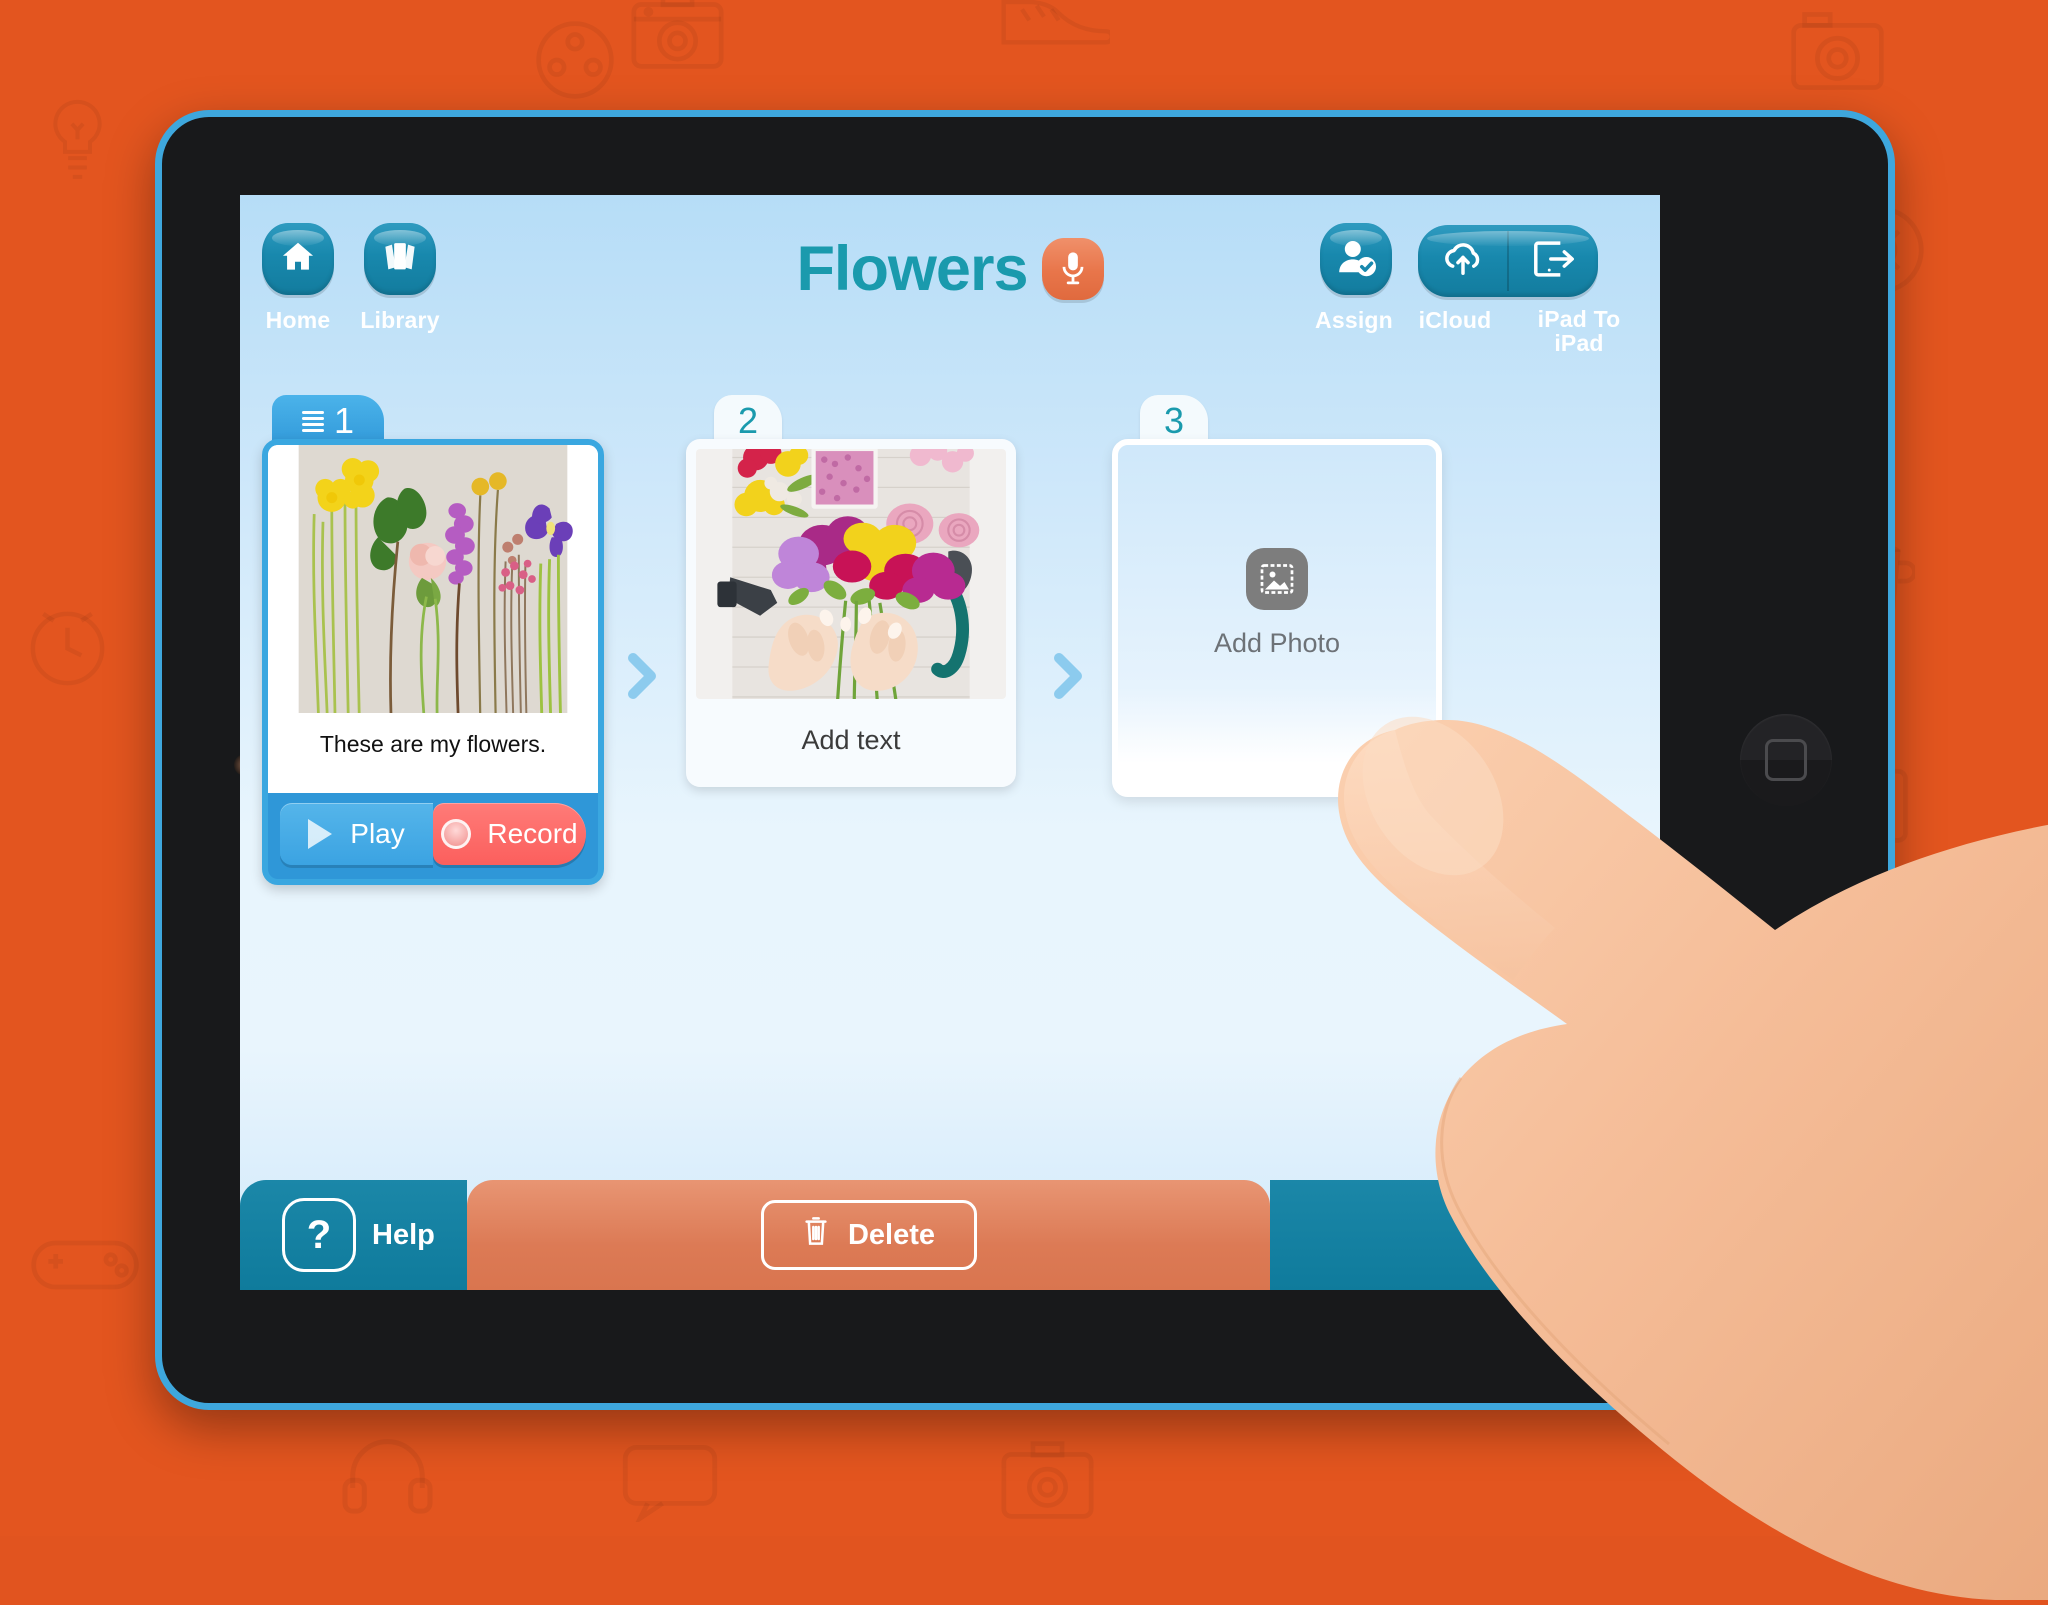  I want to click on user-check-icon, so click(1356, 259).